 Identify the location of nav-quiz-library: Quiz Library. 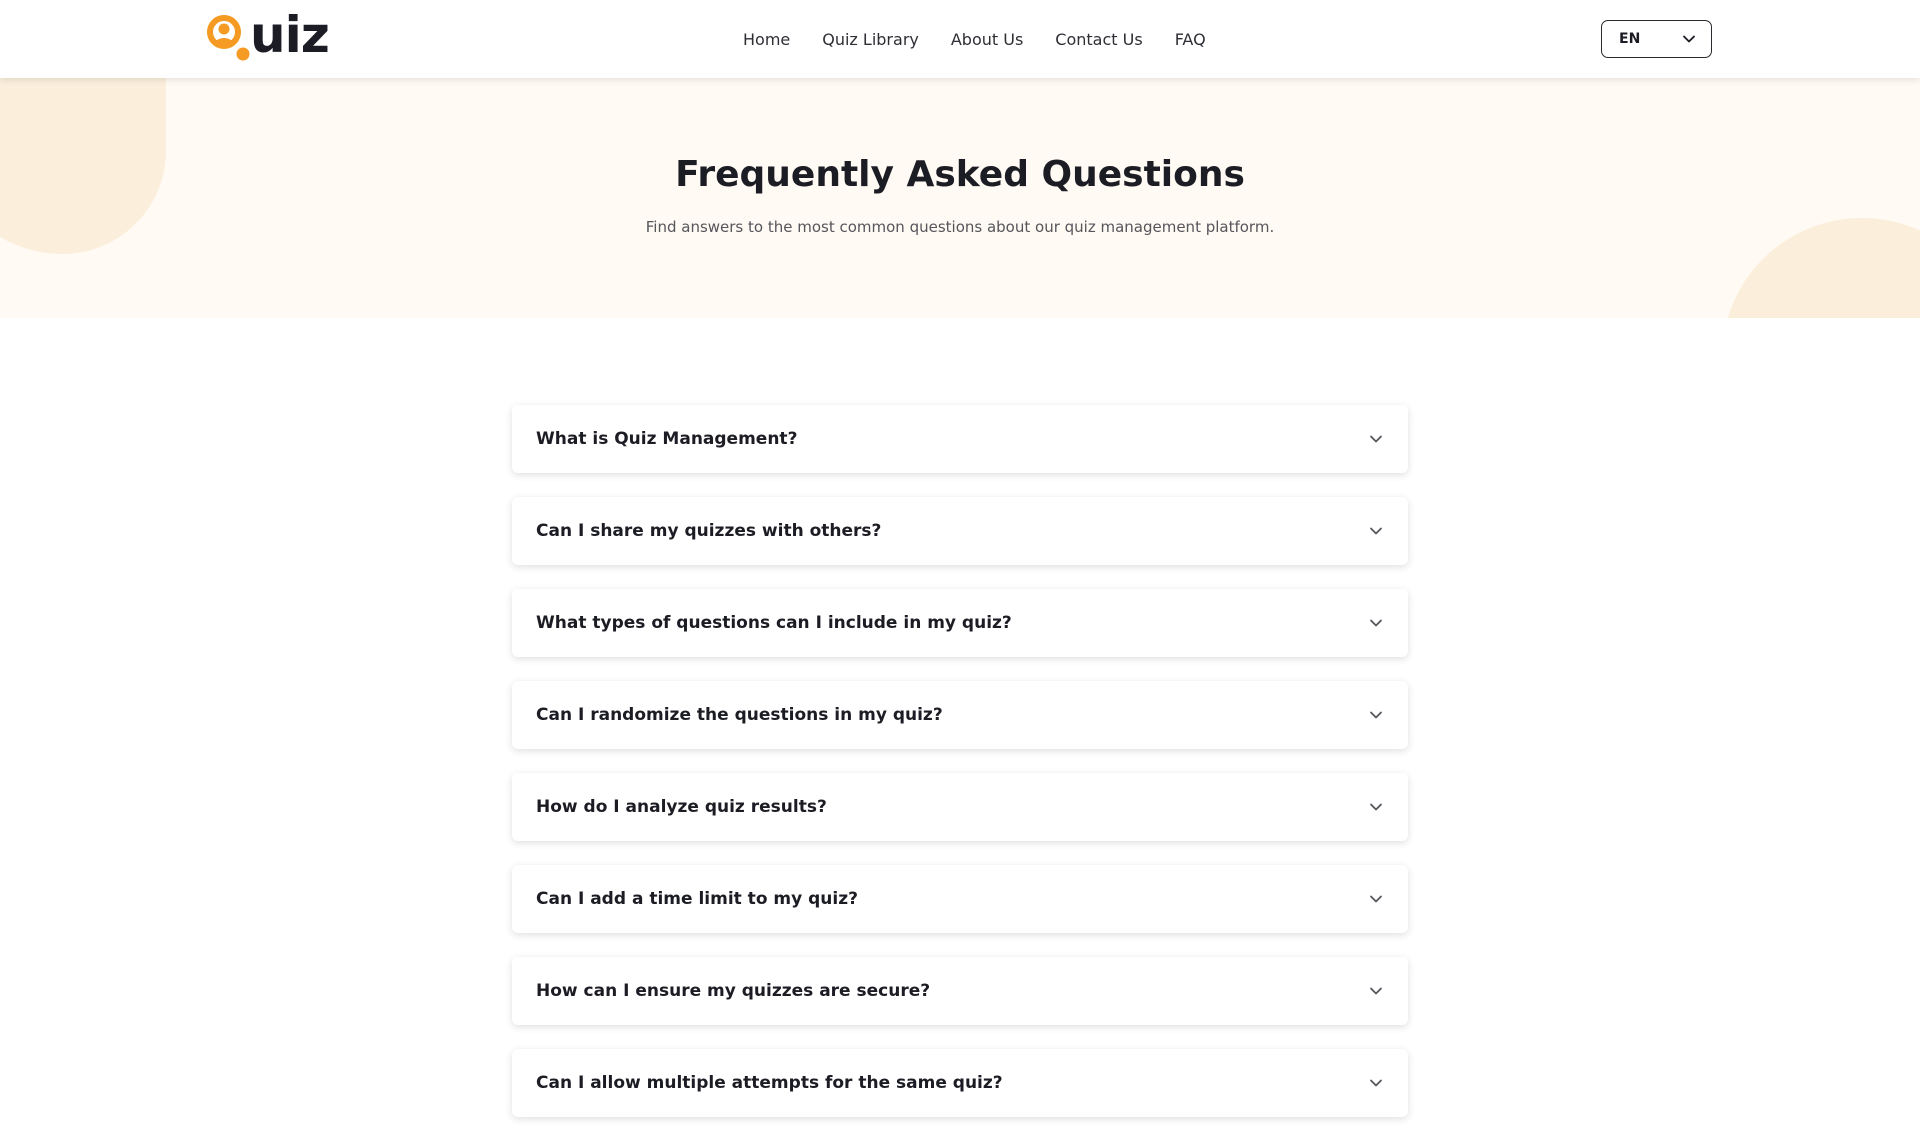
(870, 39).